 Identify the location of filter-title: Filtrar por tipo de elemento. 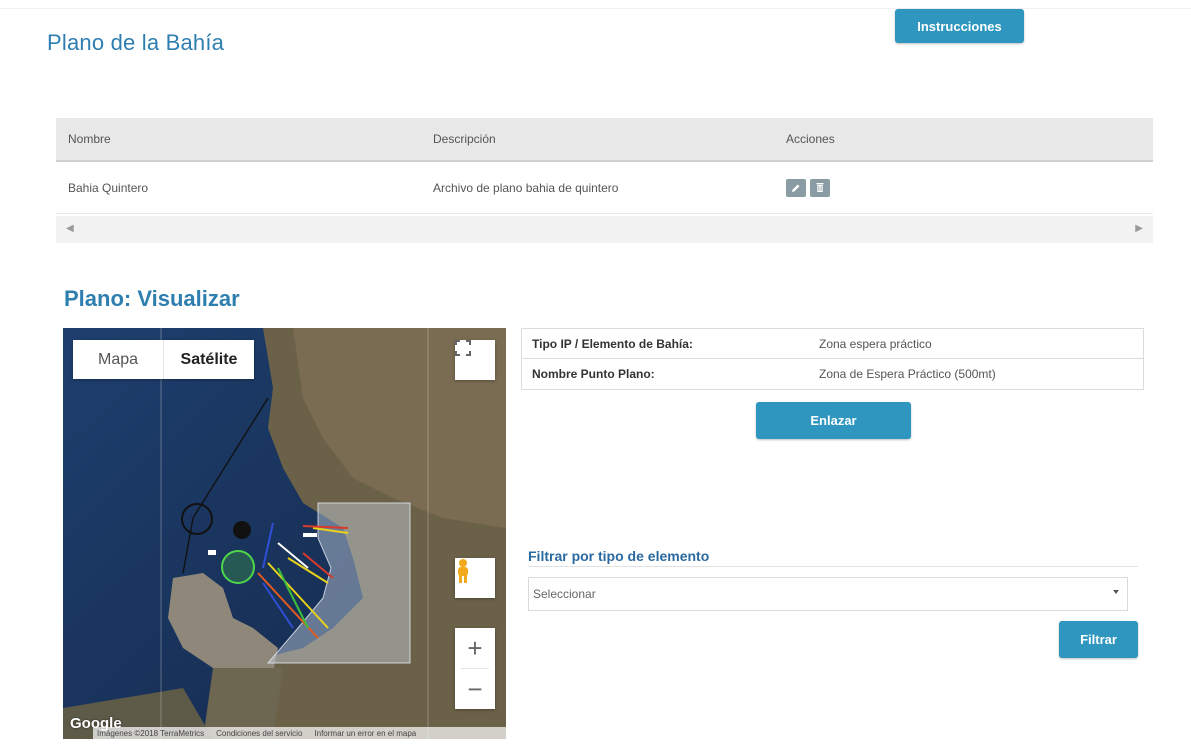
(619, 556).